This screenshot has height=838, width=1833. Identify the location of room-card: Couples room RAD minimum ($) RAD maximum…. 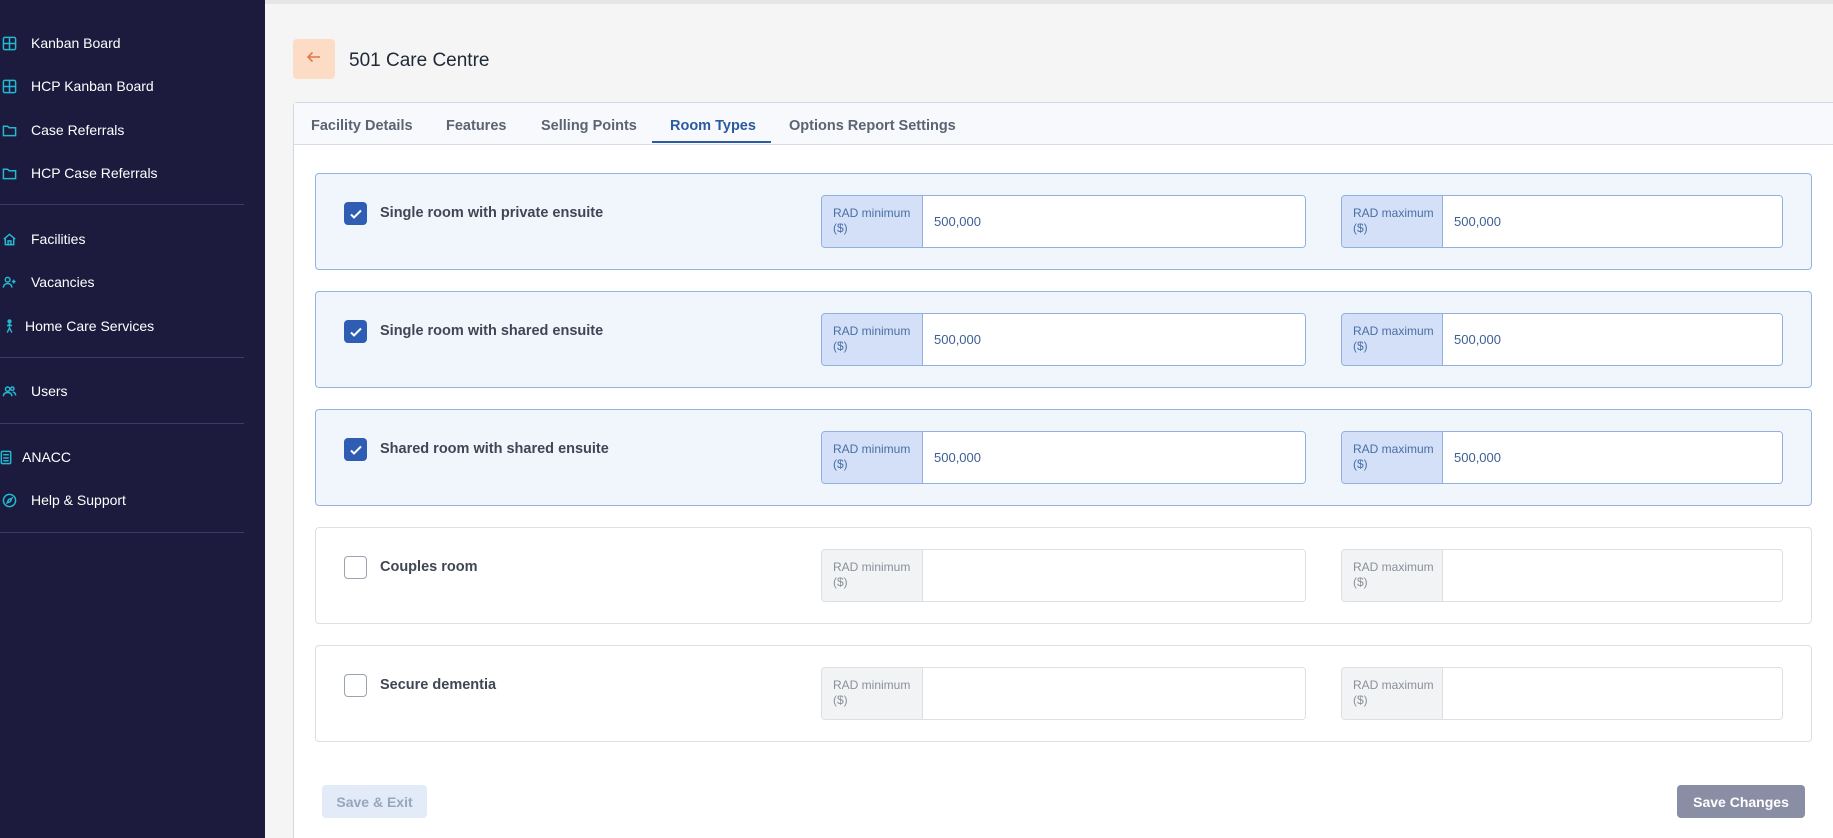
(1063, 575).